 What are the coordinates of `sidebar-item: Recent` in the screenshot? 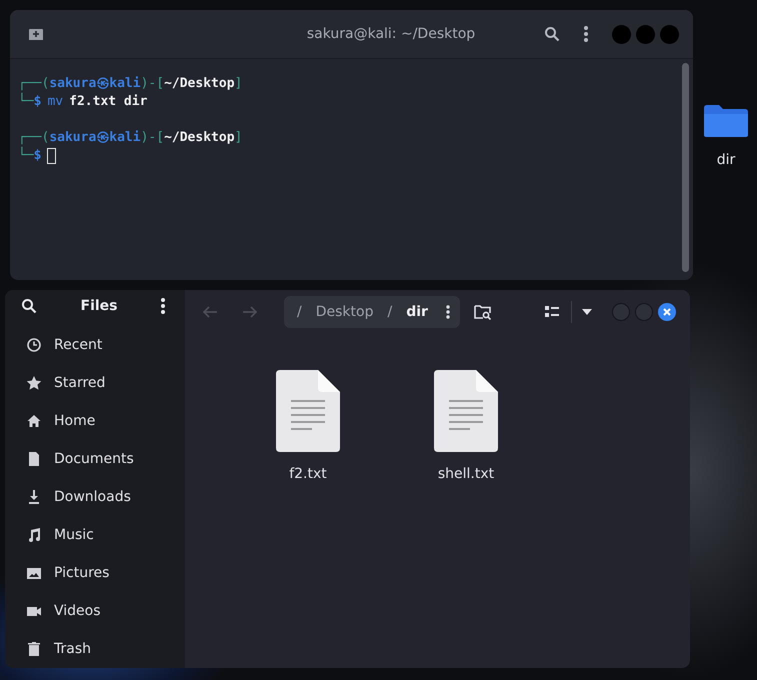 It's located at (95, 345).